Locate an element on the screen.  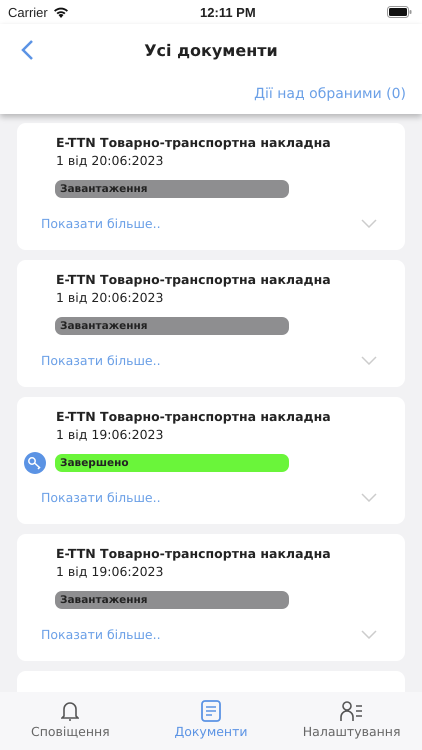
tab-bar-item: Документи is located at coordinates (210, 719).